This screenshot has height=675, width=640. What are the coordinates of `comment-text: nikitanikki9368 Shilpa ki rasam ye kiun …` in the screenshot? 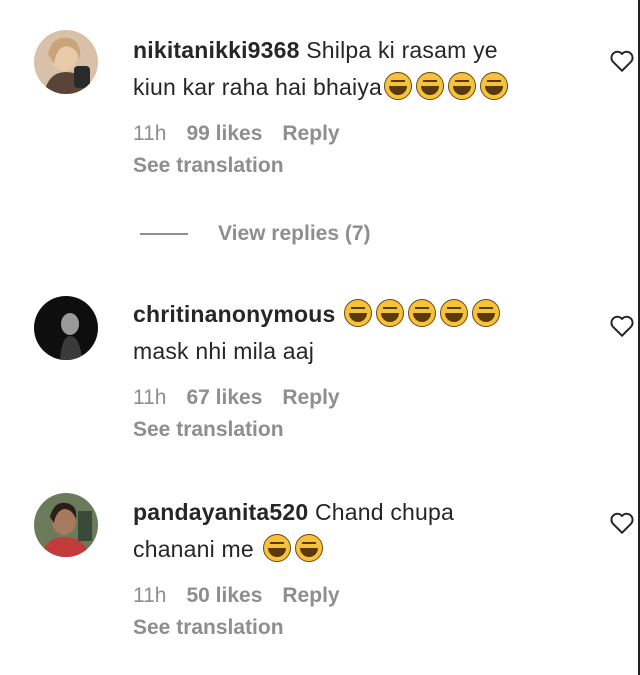 It's located at (356, 69).